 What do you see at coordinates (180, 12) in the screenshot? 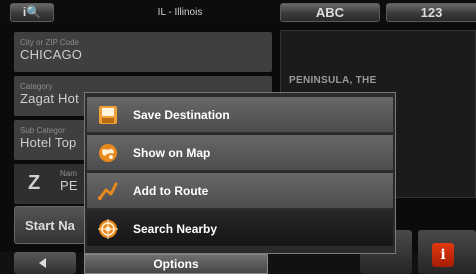
I see `state-label: IL - Illinois` at bounding box center [180, 12].